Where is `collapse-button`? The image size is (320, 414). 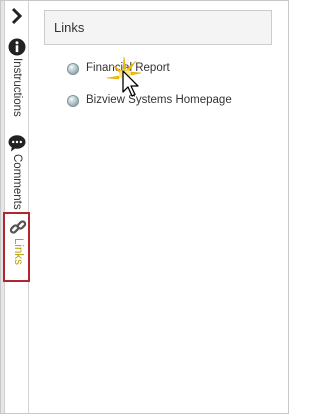
collapse-button is located at coordinates (17, 16).